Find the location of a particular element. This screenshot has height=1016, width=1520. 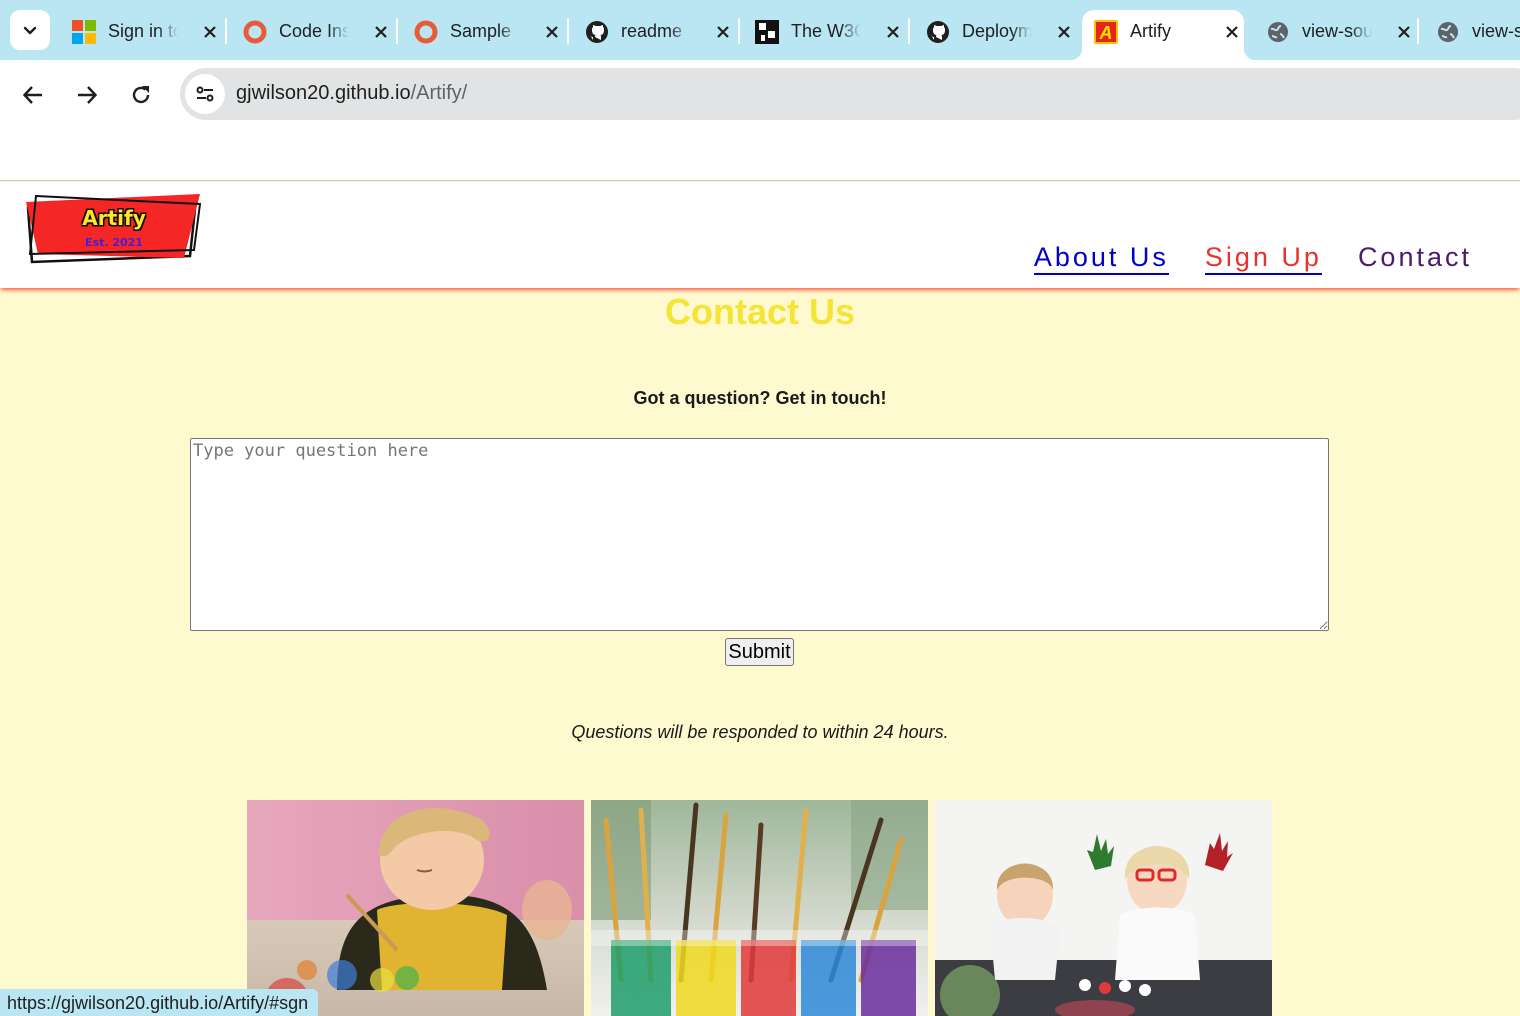

artify-logo: Artify Est. 2021 is located at coordinates (114, 230).